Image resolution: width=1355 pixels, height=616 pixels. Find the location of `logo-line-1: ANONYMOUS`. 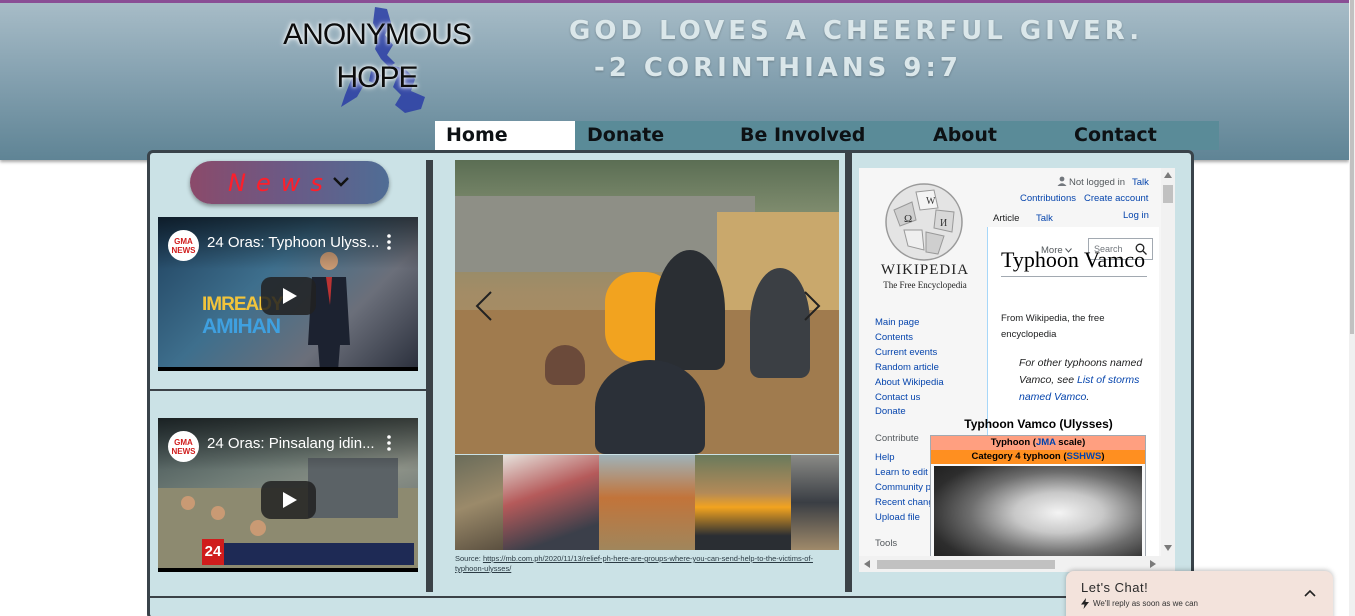

logo-line-1: ANONYMOUS is located at coordinates (377, 34).